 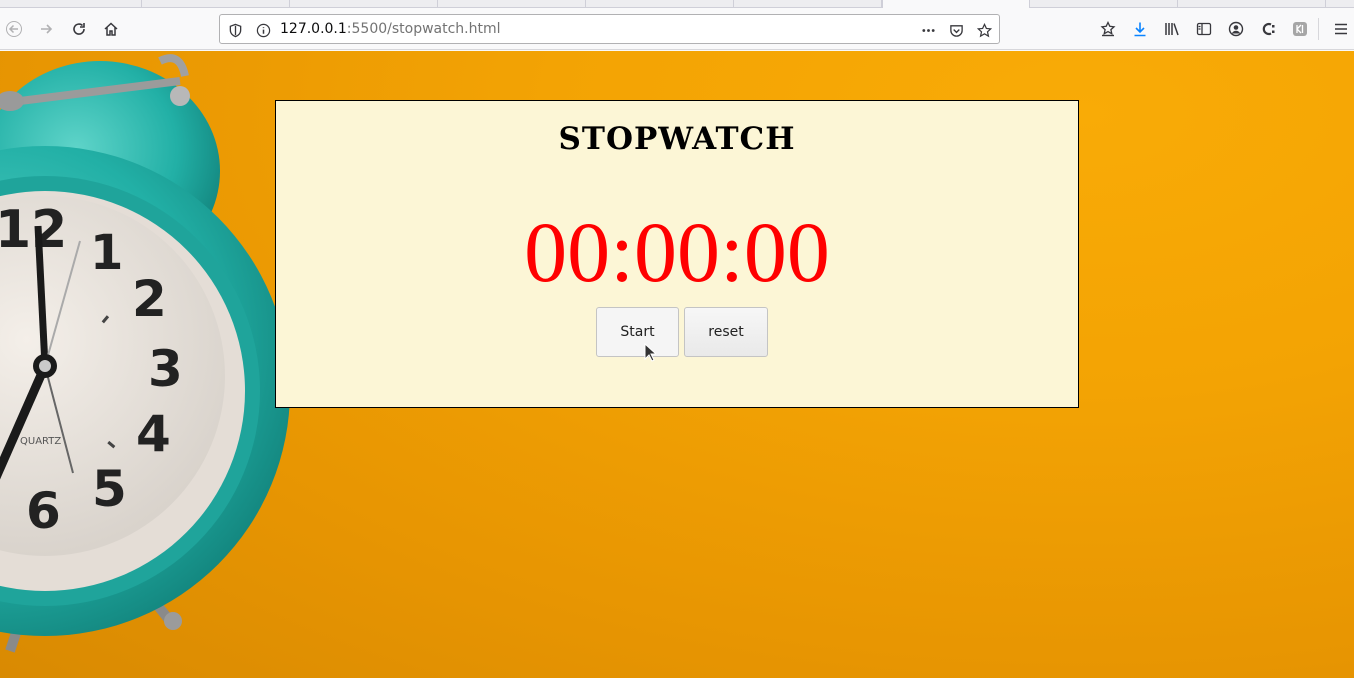 What do you see at coordinates (313, 29) in the screenshot?
I see `url-host: 127.0.0.1` at bounding box center [313, 29].